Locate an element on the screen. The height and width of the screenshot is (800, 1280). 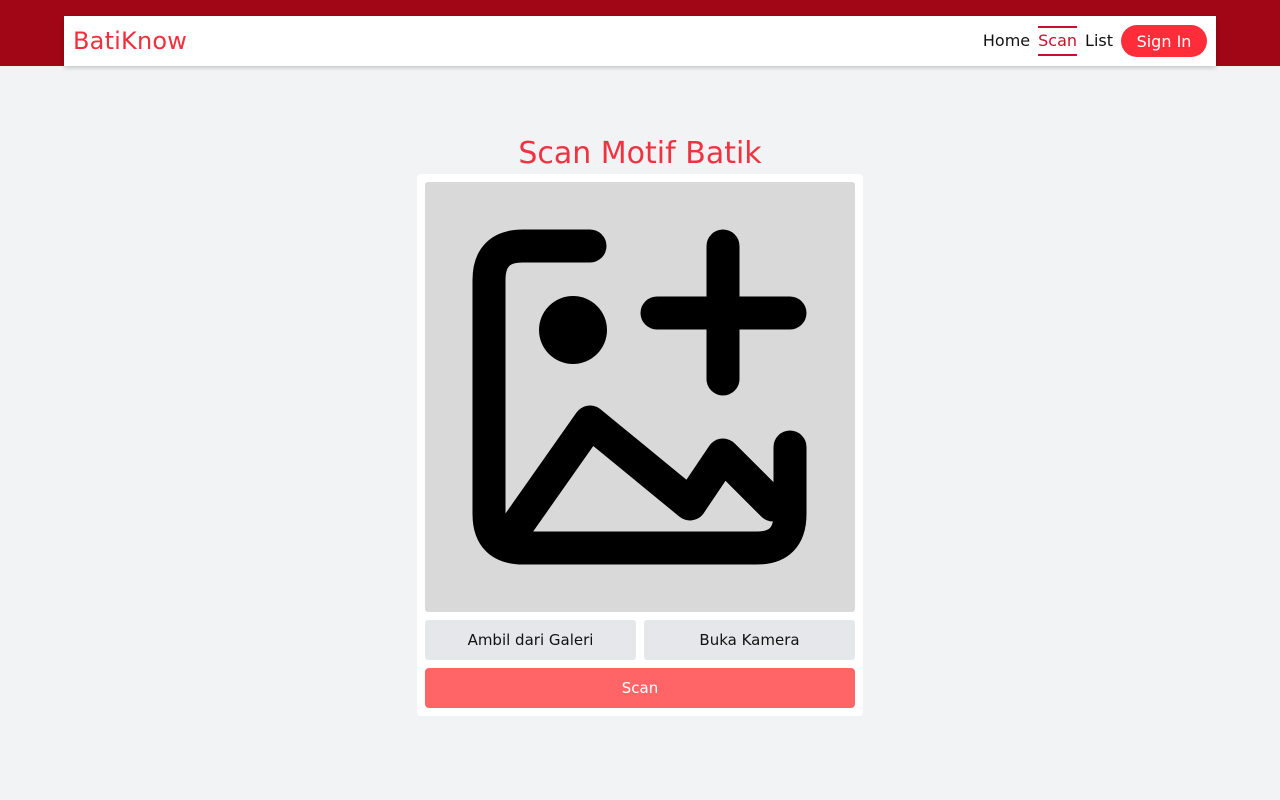
navbar: BatiKnow Home Scan List Sign In is located at coordinates (640, 41).